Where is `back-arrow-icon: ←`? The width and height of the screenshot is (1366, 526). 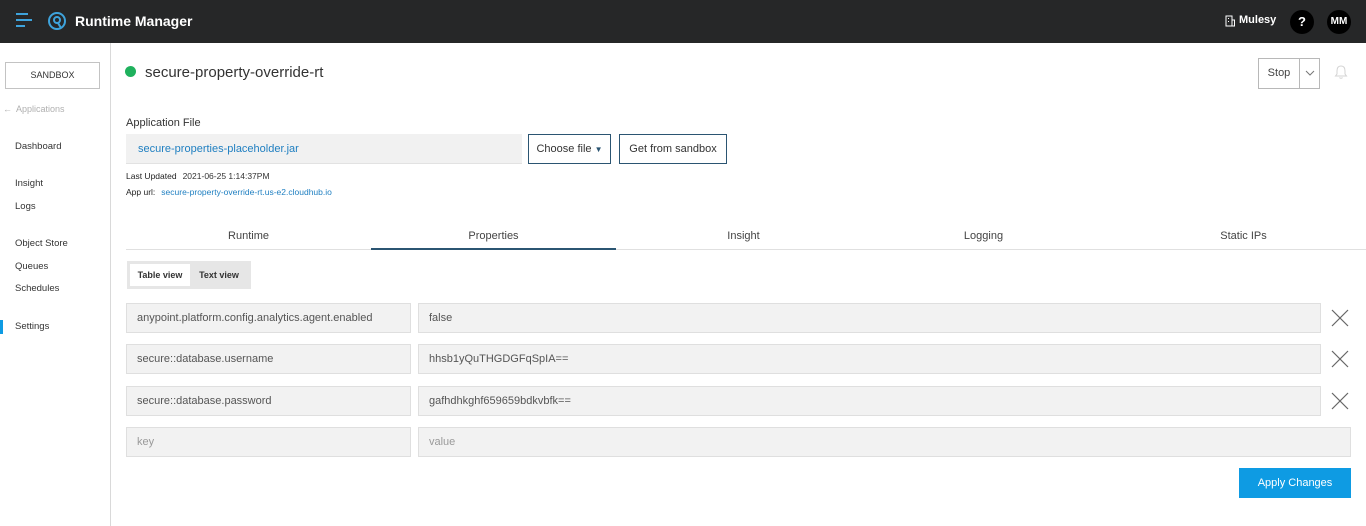
back-arrow-icon: ← is located at coordinates (7, 109).